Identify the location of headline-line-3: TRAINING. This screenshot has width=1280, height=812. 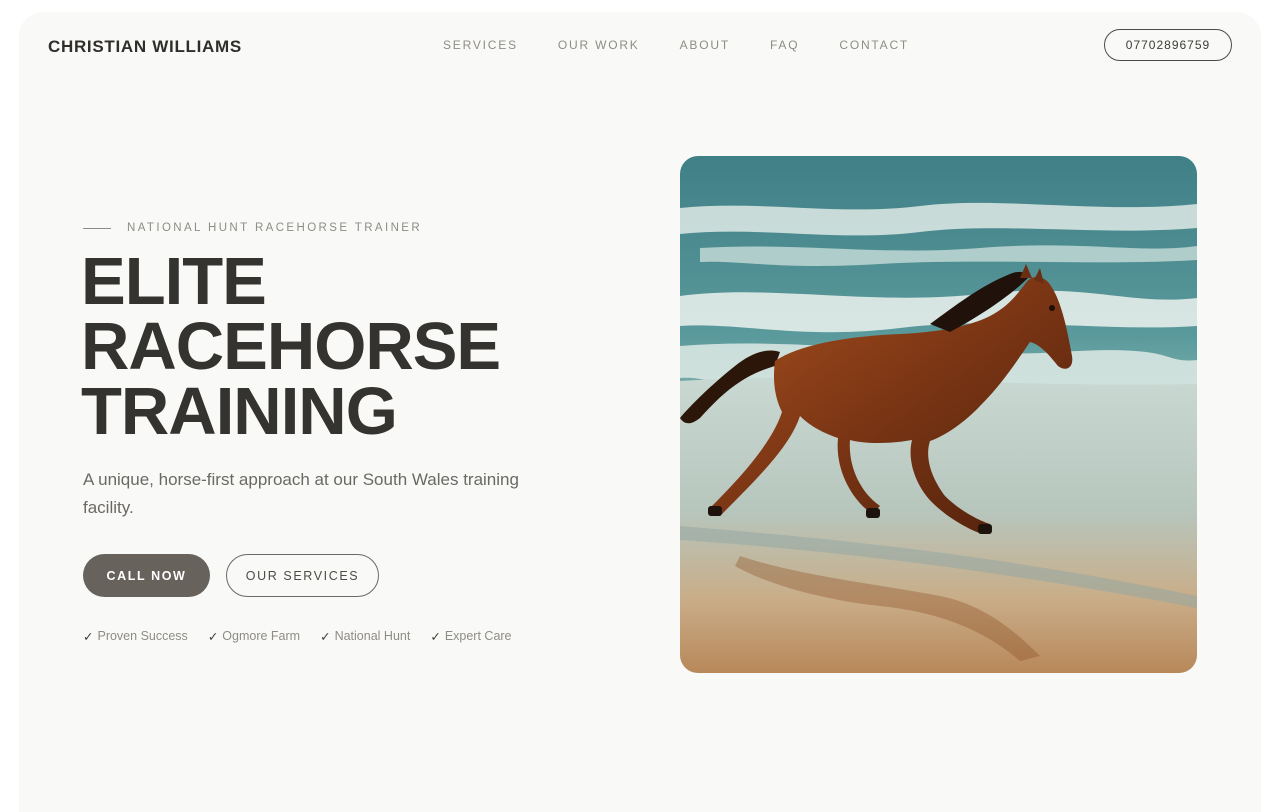
(239, 411).